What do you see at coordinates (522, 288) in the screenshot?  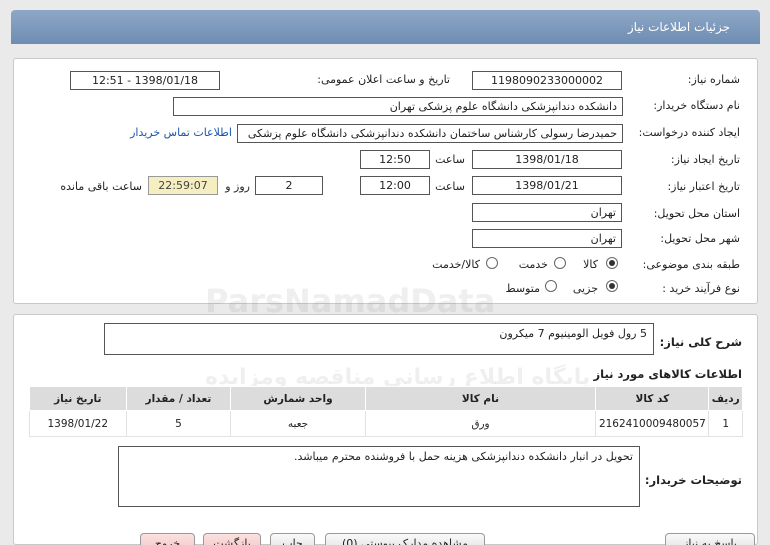 I see `process-medium-label: متوسط` at bounding box center [522, 288].